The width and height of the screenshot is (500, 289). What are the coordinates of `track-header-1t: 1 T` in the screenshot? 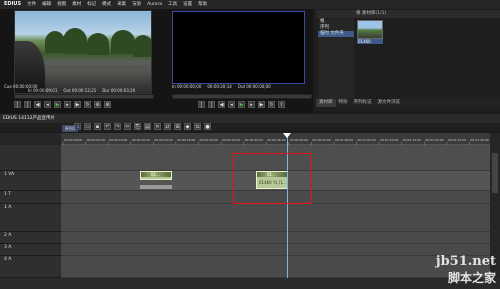 It's located at (30, 197).